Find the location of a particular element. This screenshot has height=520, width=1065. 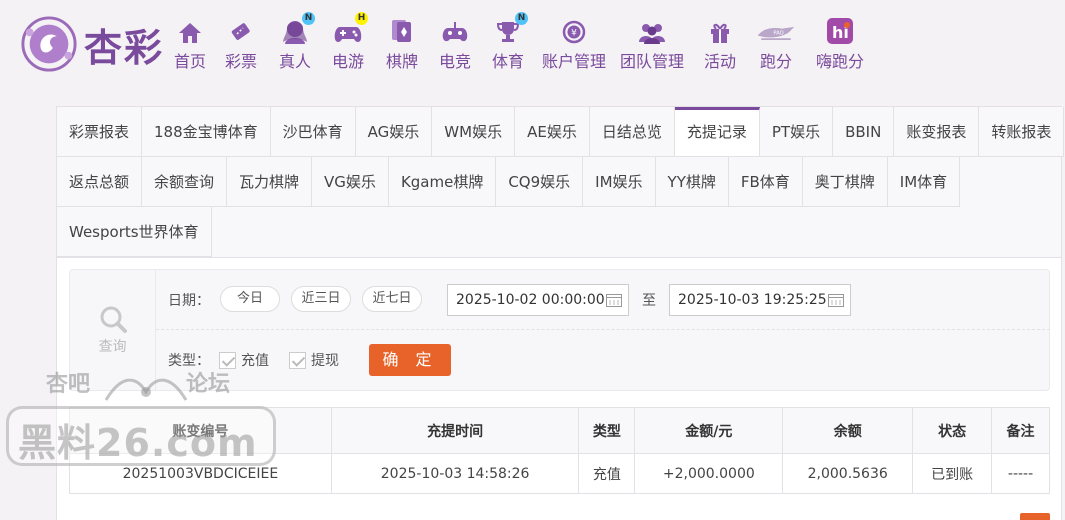

type-deposit-checkbox: 充值 is located at coordinates (244, 360).